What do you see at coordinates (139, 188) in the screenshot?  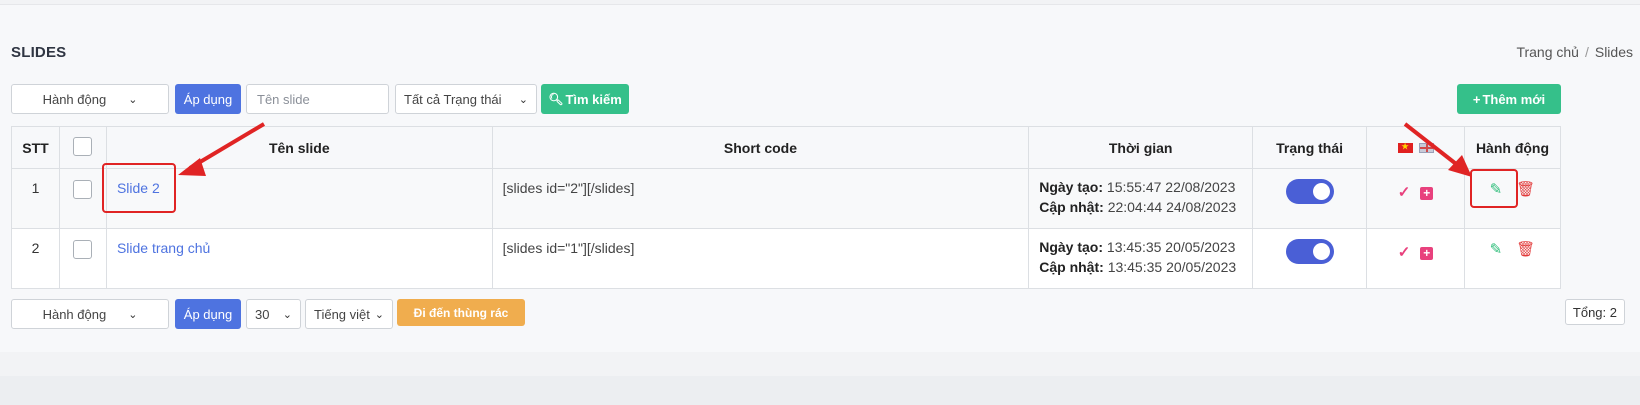 I see `highlight-box-slide-name` at bounding box center [139, 188].